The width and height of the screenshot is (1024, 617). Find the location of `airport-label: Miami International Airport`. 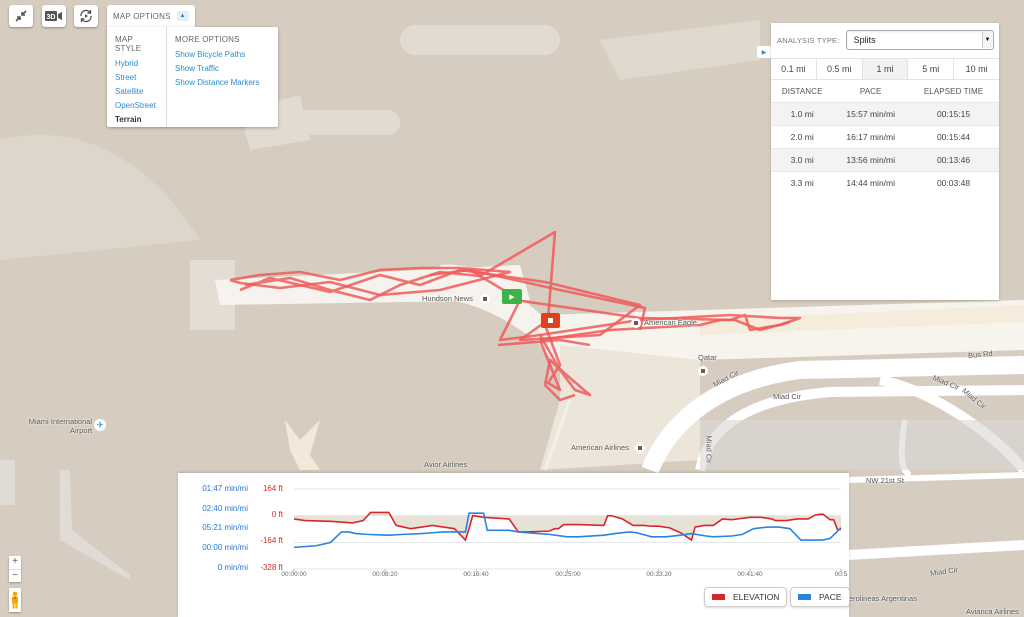

airport-label: Miami International Airport is located at coordinates (60, 426).